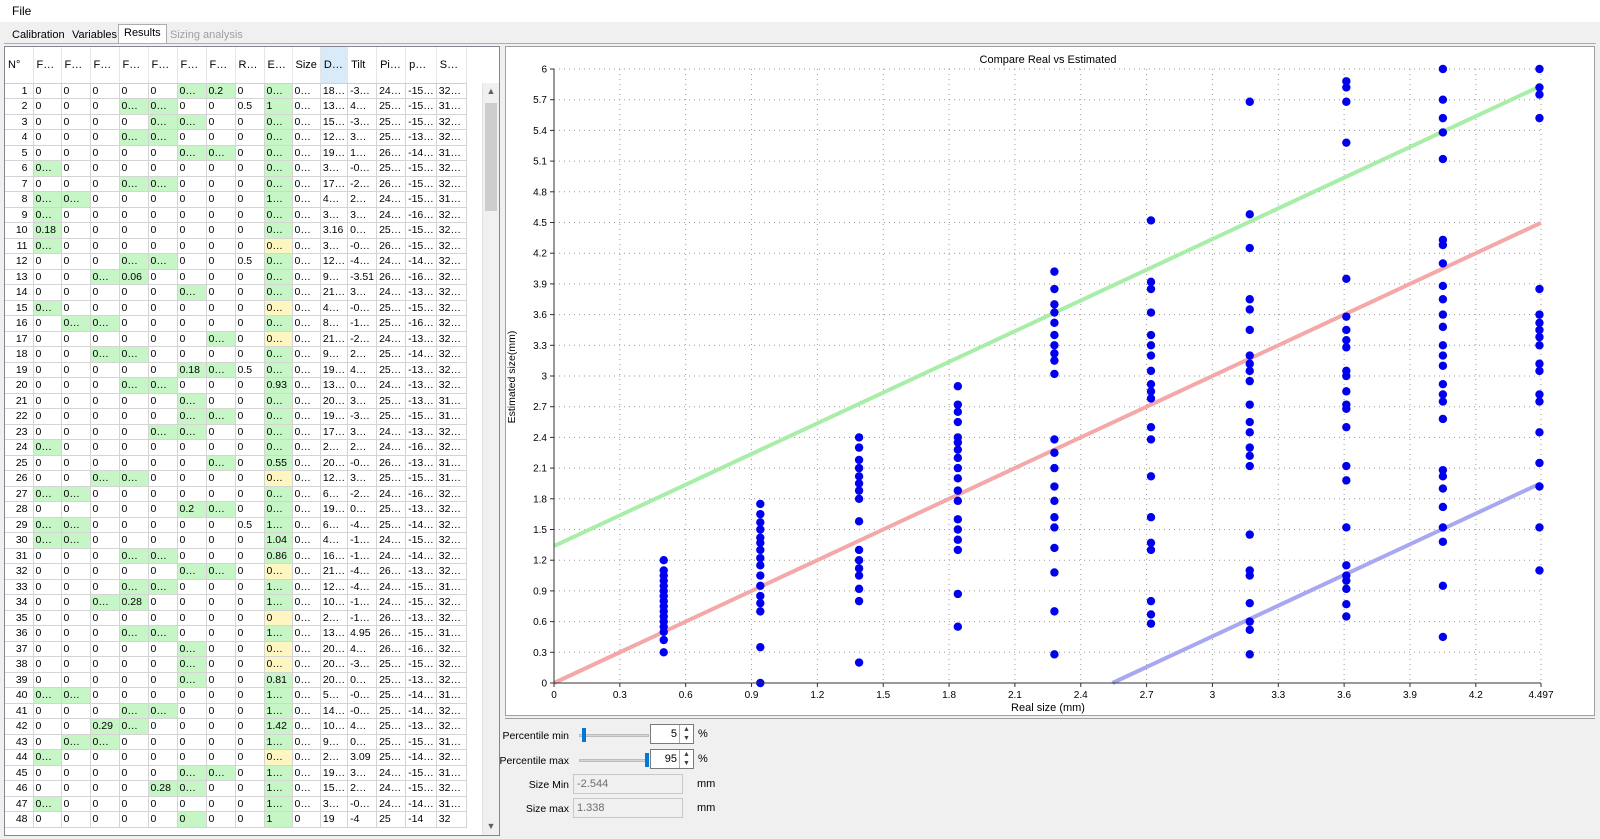 The image size is (1600, 839). What do you see at coordinates (19, 106) in the screenshot?
I see `row-number: 2` at bounding box center [19, 106].